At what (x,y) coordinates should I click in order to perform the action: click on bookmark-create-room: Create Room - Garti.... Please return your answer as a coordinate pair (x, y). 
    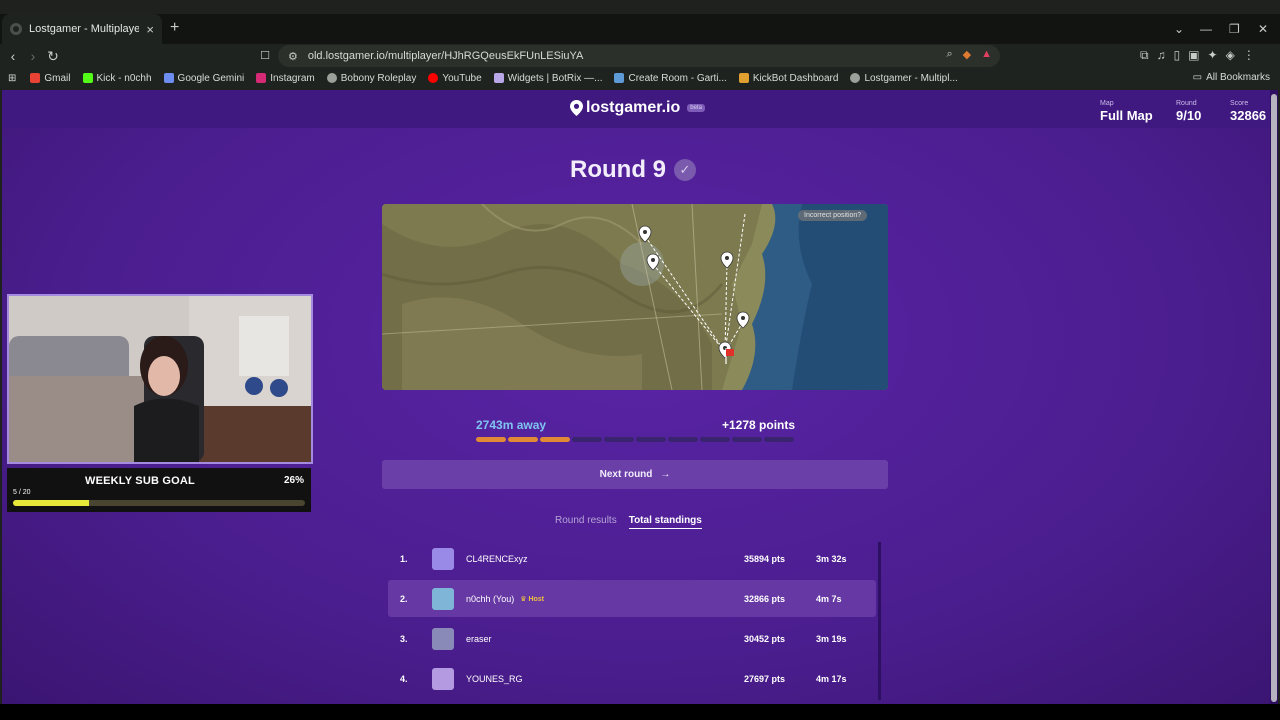
    Looking at the image, I should click on (670, 78).